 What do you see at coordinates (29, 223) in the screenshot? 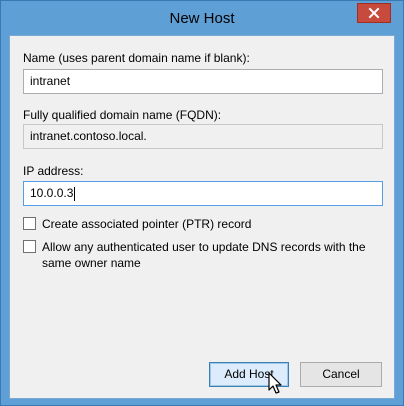
I see `ptr-record-checkbox` at bounding box center [29, 223].